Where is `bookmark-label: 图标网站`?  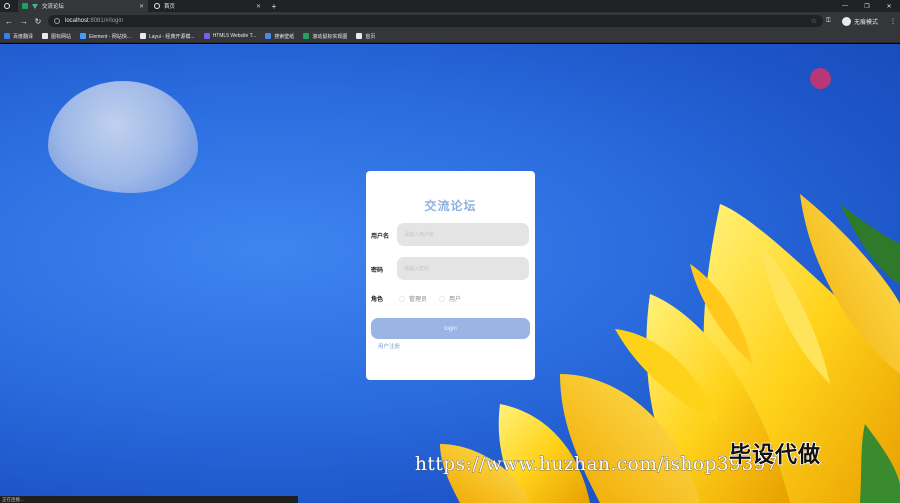
bookmark-label: 图标网站 is located at coordinates (61, 36).